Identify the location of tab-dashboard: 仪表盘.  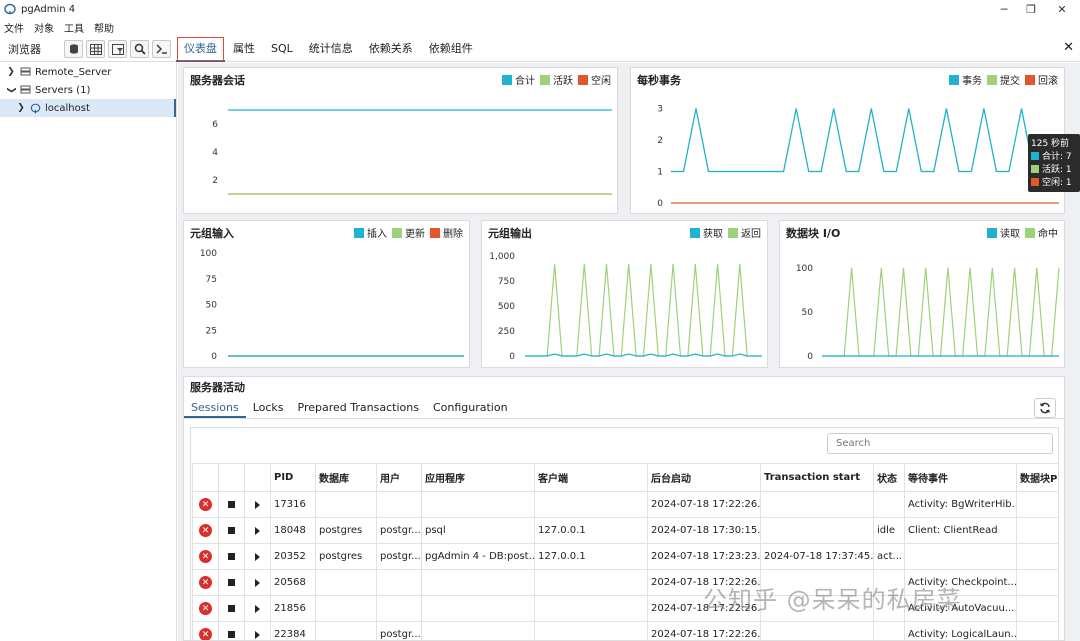
(200, 49).